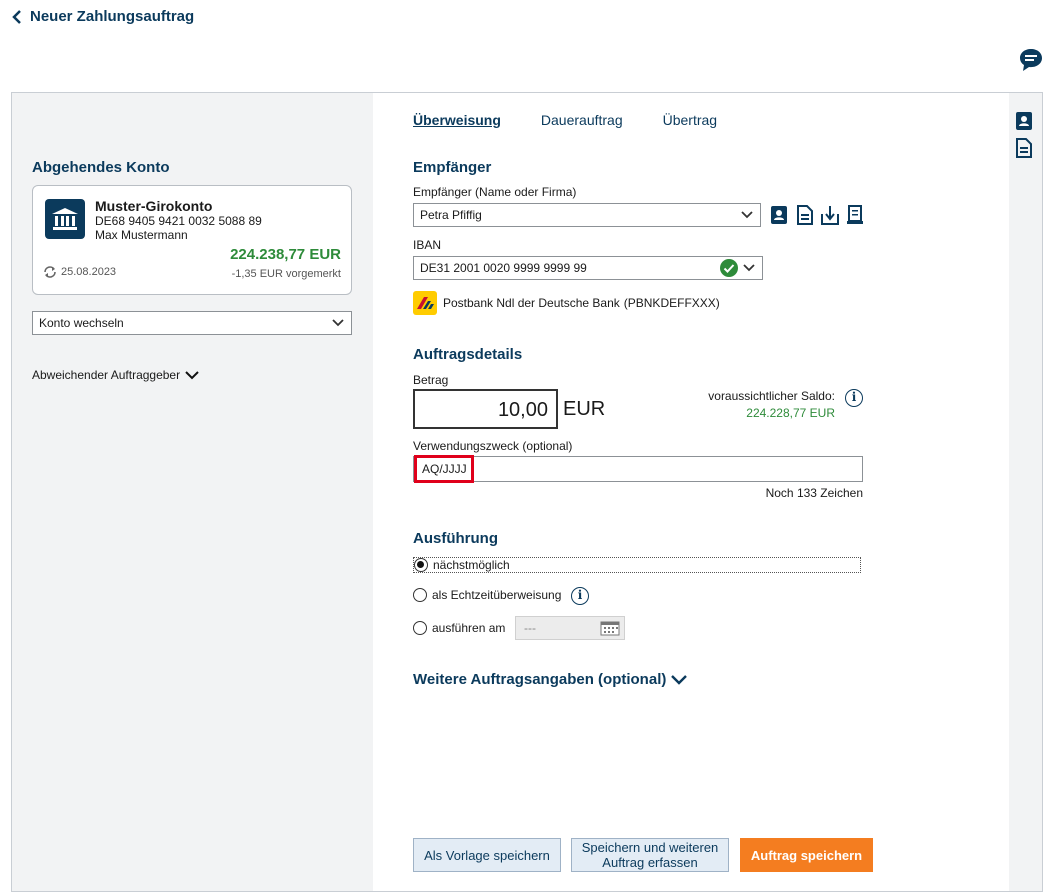 Image resolution: width=1046 pixels, height=895 pixels. What do you see at coordinates (154, 206) in the screenshot?
I see `account-name: Muster-Girokonto` at bounding box center [154, 206].